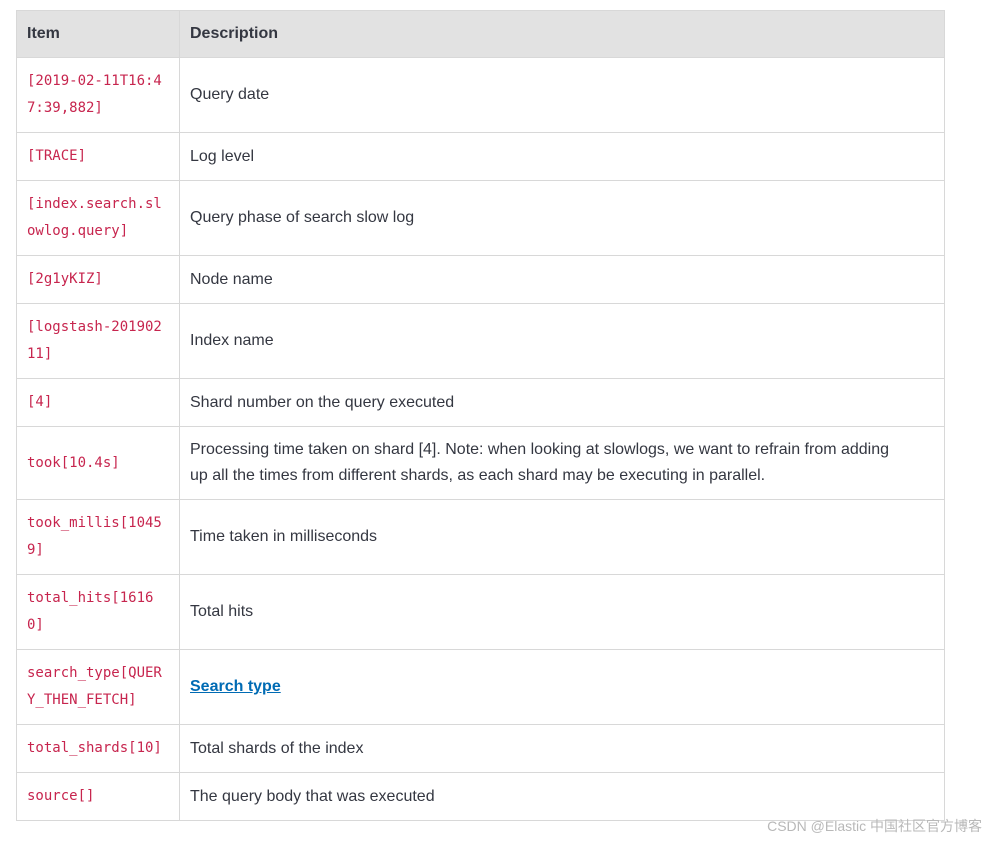 The image size is (990, 844). I want to click on item-cell: [2019-02-11T16:47:39,882], so click(98, 95).